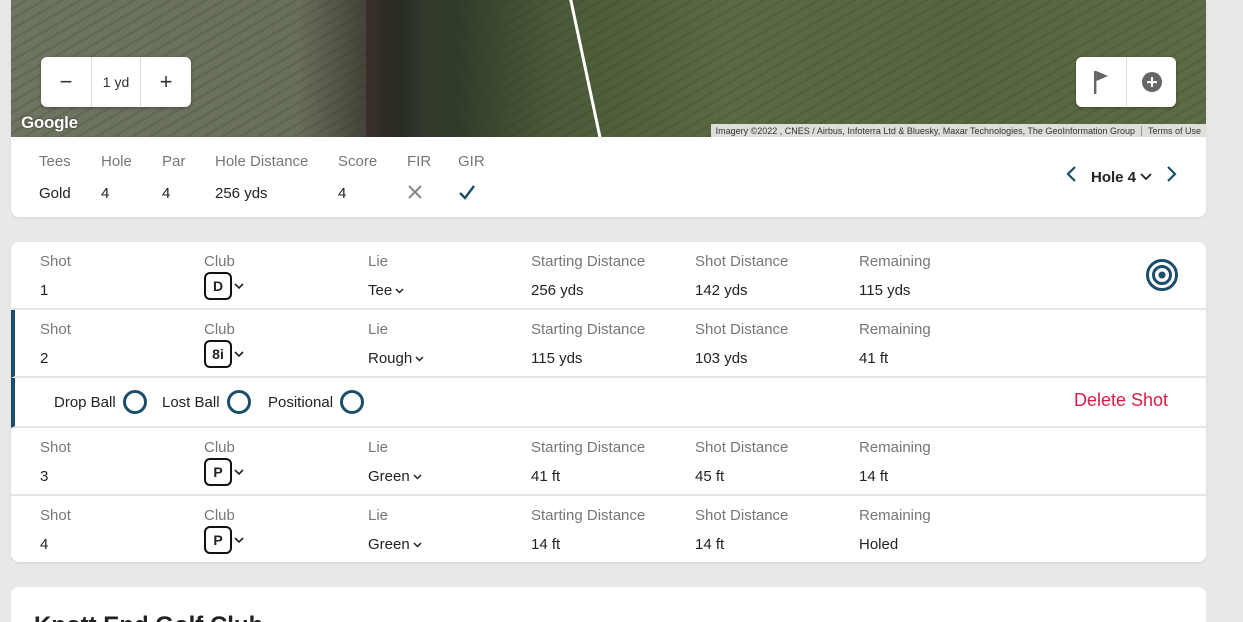 The image size is (1243, 622). Describe the element at coordinates (885, 290) in the screenshot. I see `remaining-value: 115 yds` at that location.